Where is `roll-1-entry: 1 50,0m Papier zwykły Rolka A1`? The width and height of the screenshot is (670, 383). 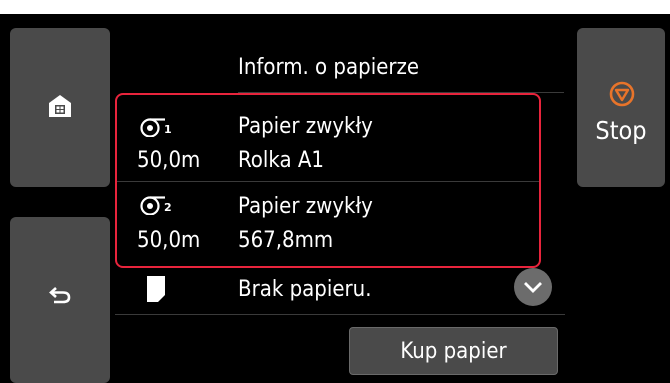 roll-1-entry: 1 50,0m Papier zwykły Rolka A1 is located at coordinates (328, 138).